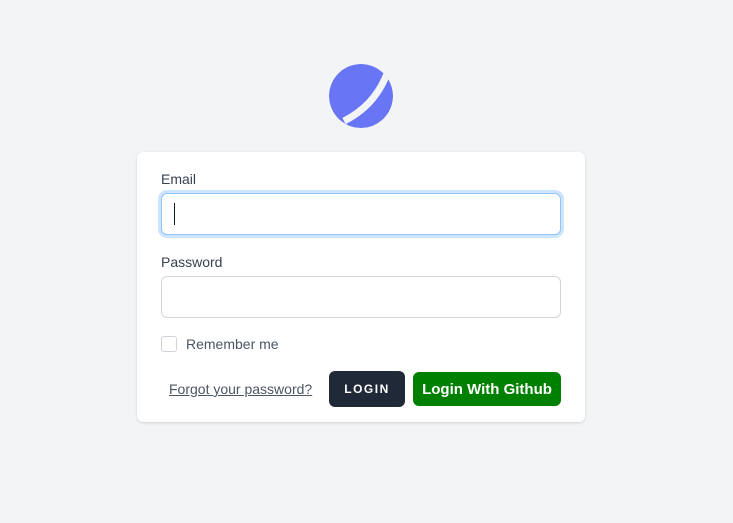 This screenshot has width=733, height=523. What do you see at coordinates (192, 262) in the screenshot?
I see `password-label: Password` at bounding box center [192, 262].